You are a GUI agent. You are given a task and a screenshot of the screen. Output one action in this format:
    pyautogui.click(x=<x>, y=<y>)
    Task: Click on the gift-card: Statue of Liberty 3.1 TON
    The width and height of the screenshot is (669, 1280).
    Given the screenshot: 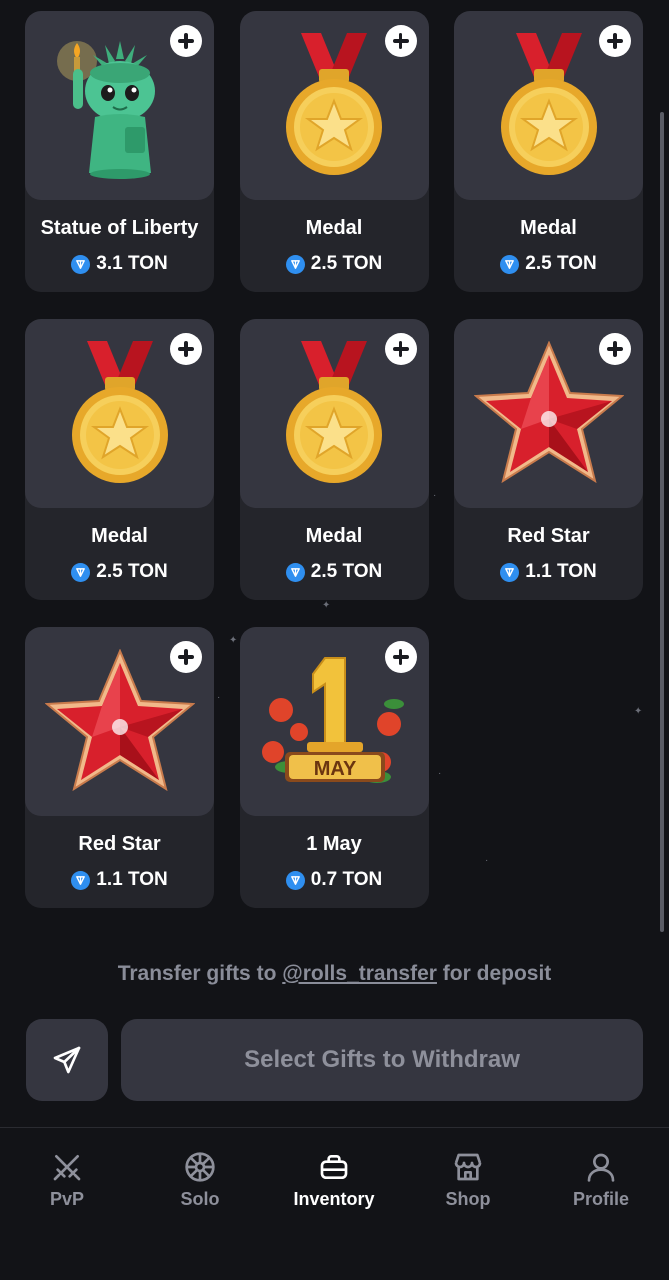 What is the action you would take?
    pyautogui.click(x=119, y=151)
    